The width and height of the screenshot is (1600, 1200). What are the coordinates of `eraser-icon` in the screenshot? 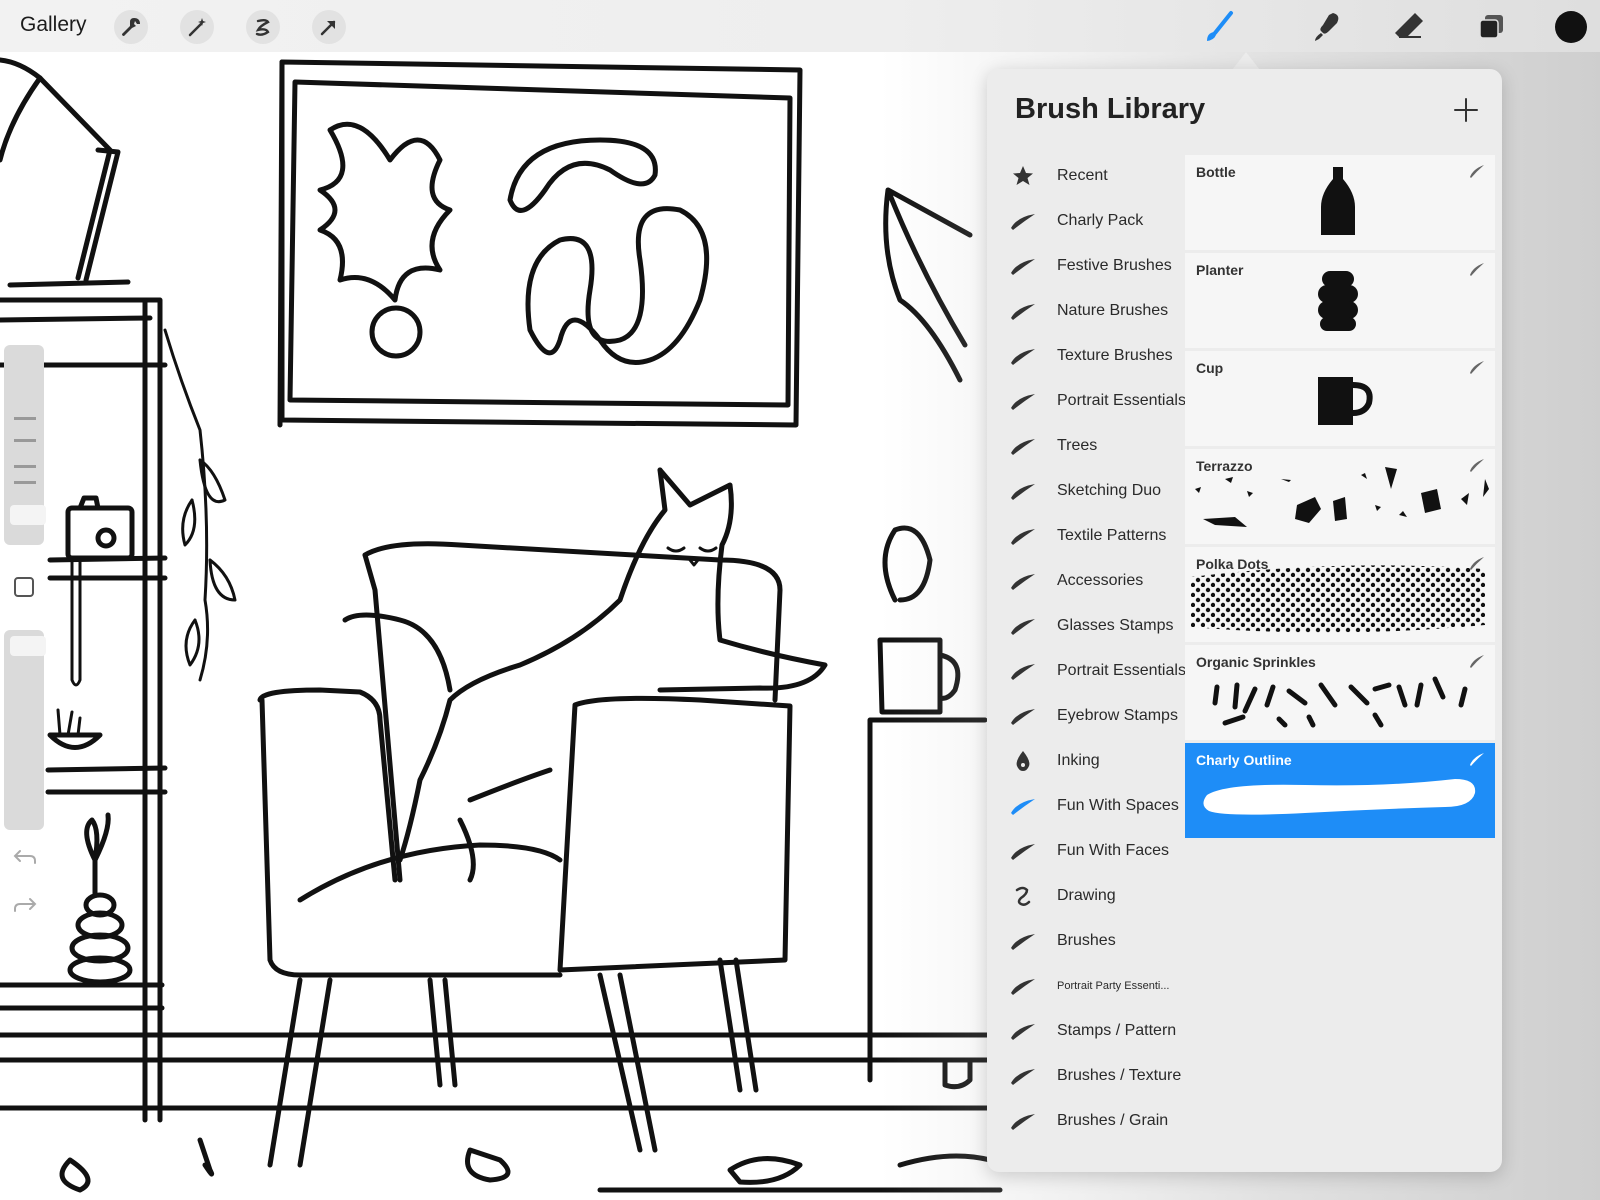 It's located at (1409, 27).